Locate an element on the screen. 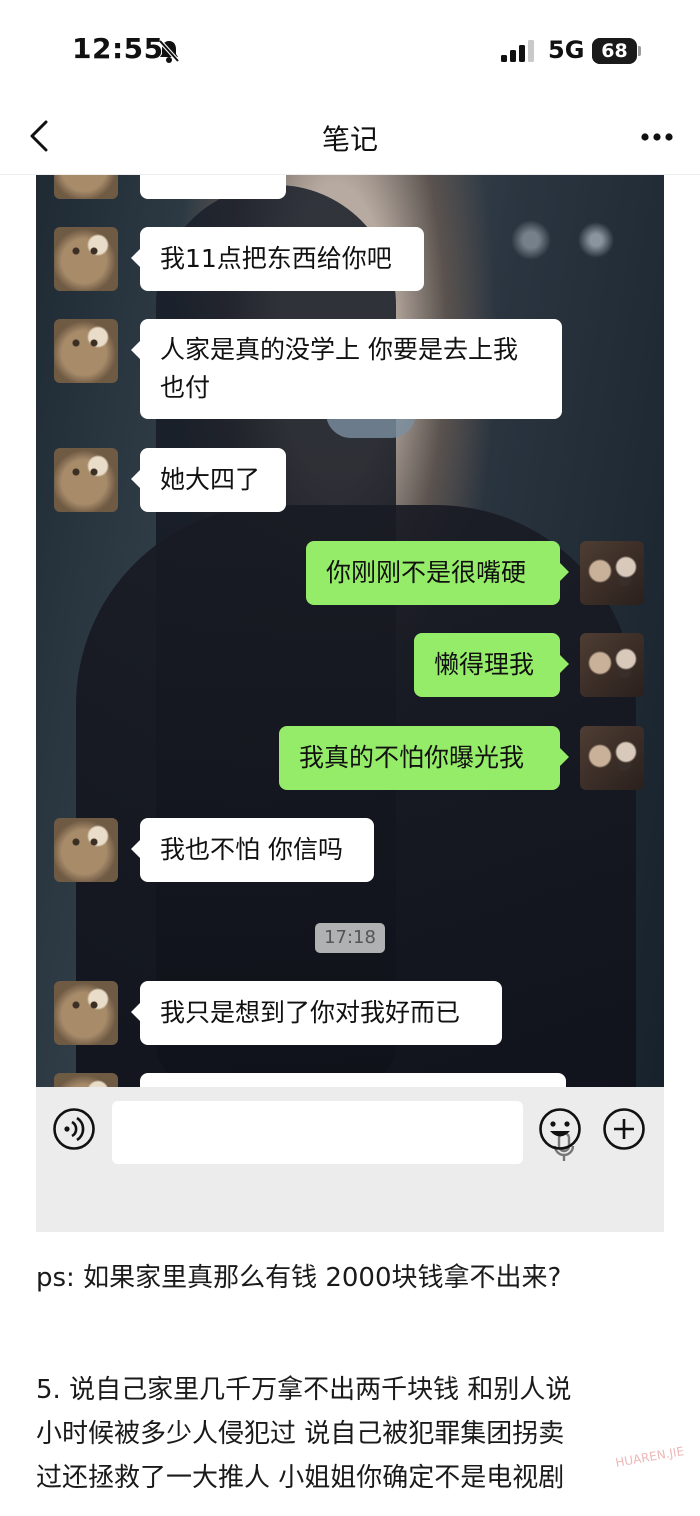 The width and height of the screenshot is (700, 1516). message-bubble-partial is located at coordinates (213, 187).